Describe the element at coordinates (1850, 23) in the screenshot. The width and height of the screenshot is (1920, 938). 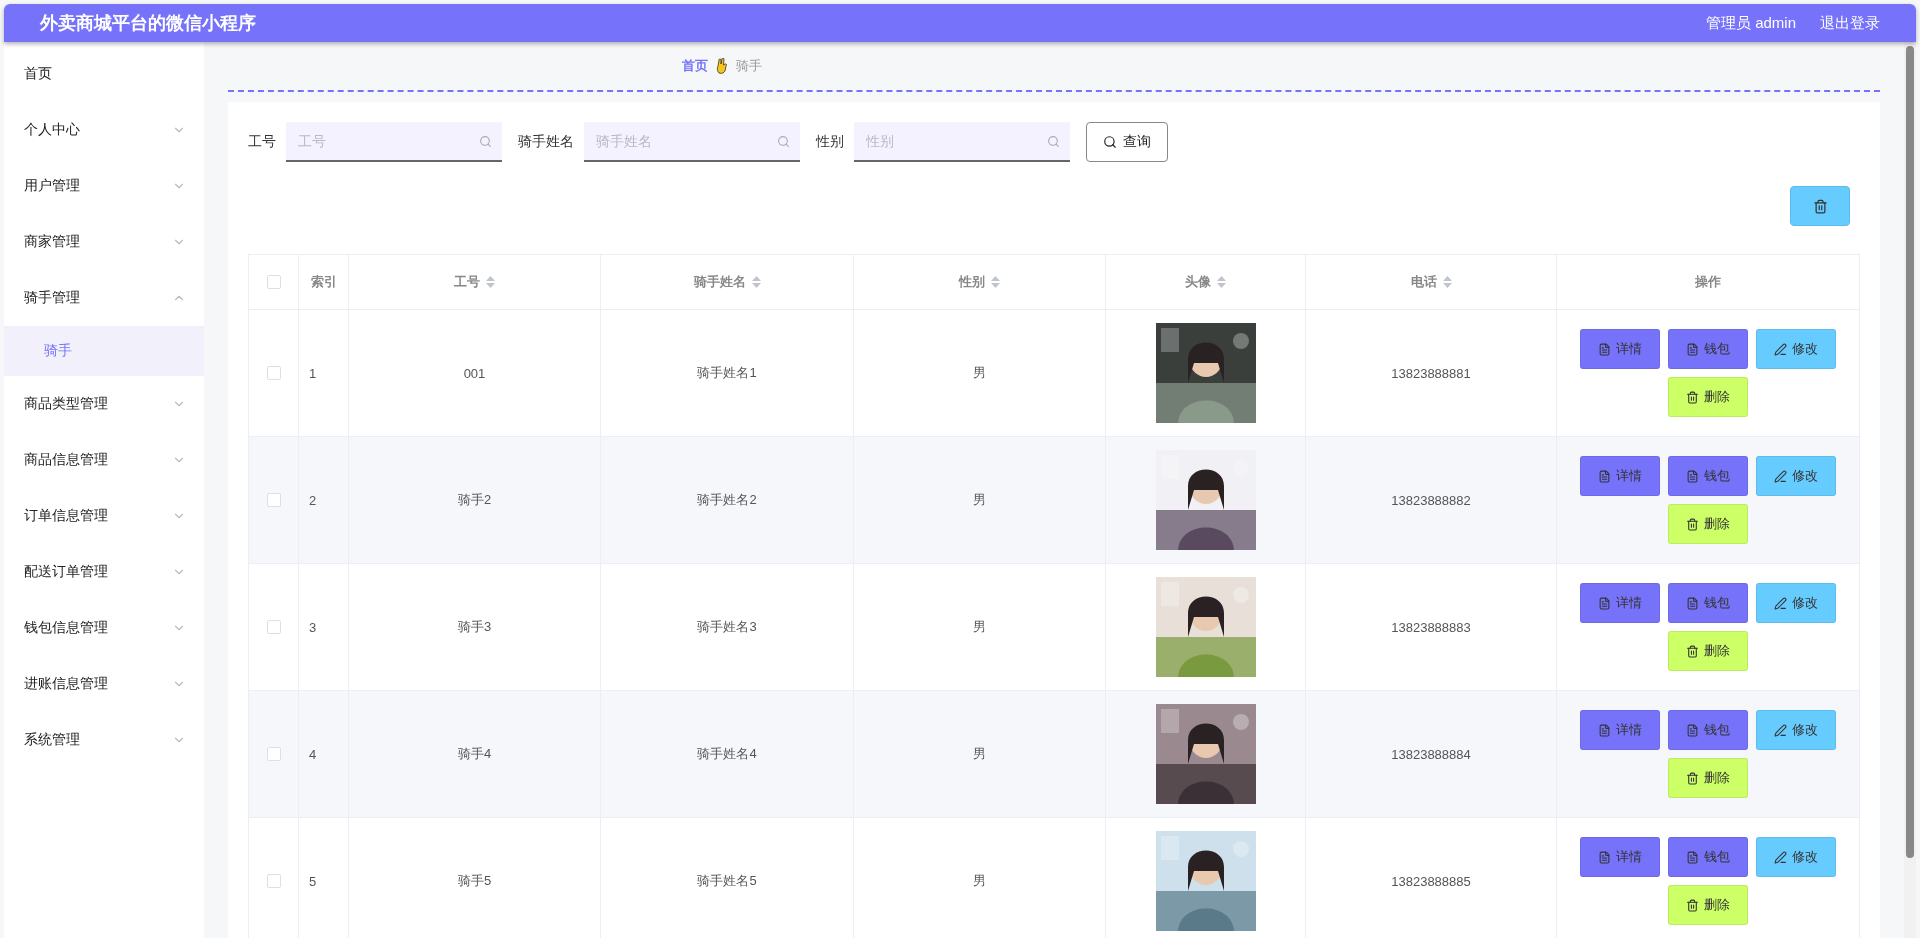
I see `logout-link: 退出登录` at that location.